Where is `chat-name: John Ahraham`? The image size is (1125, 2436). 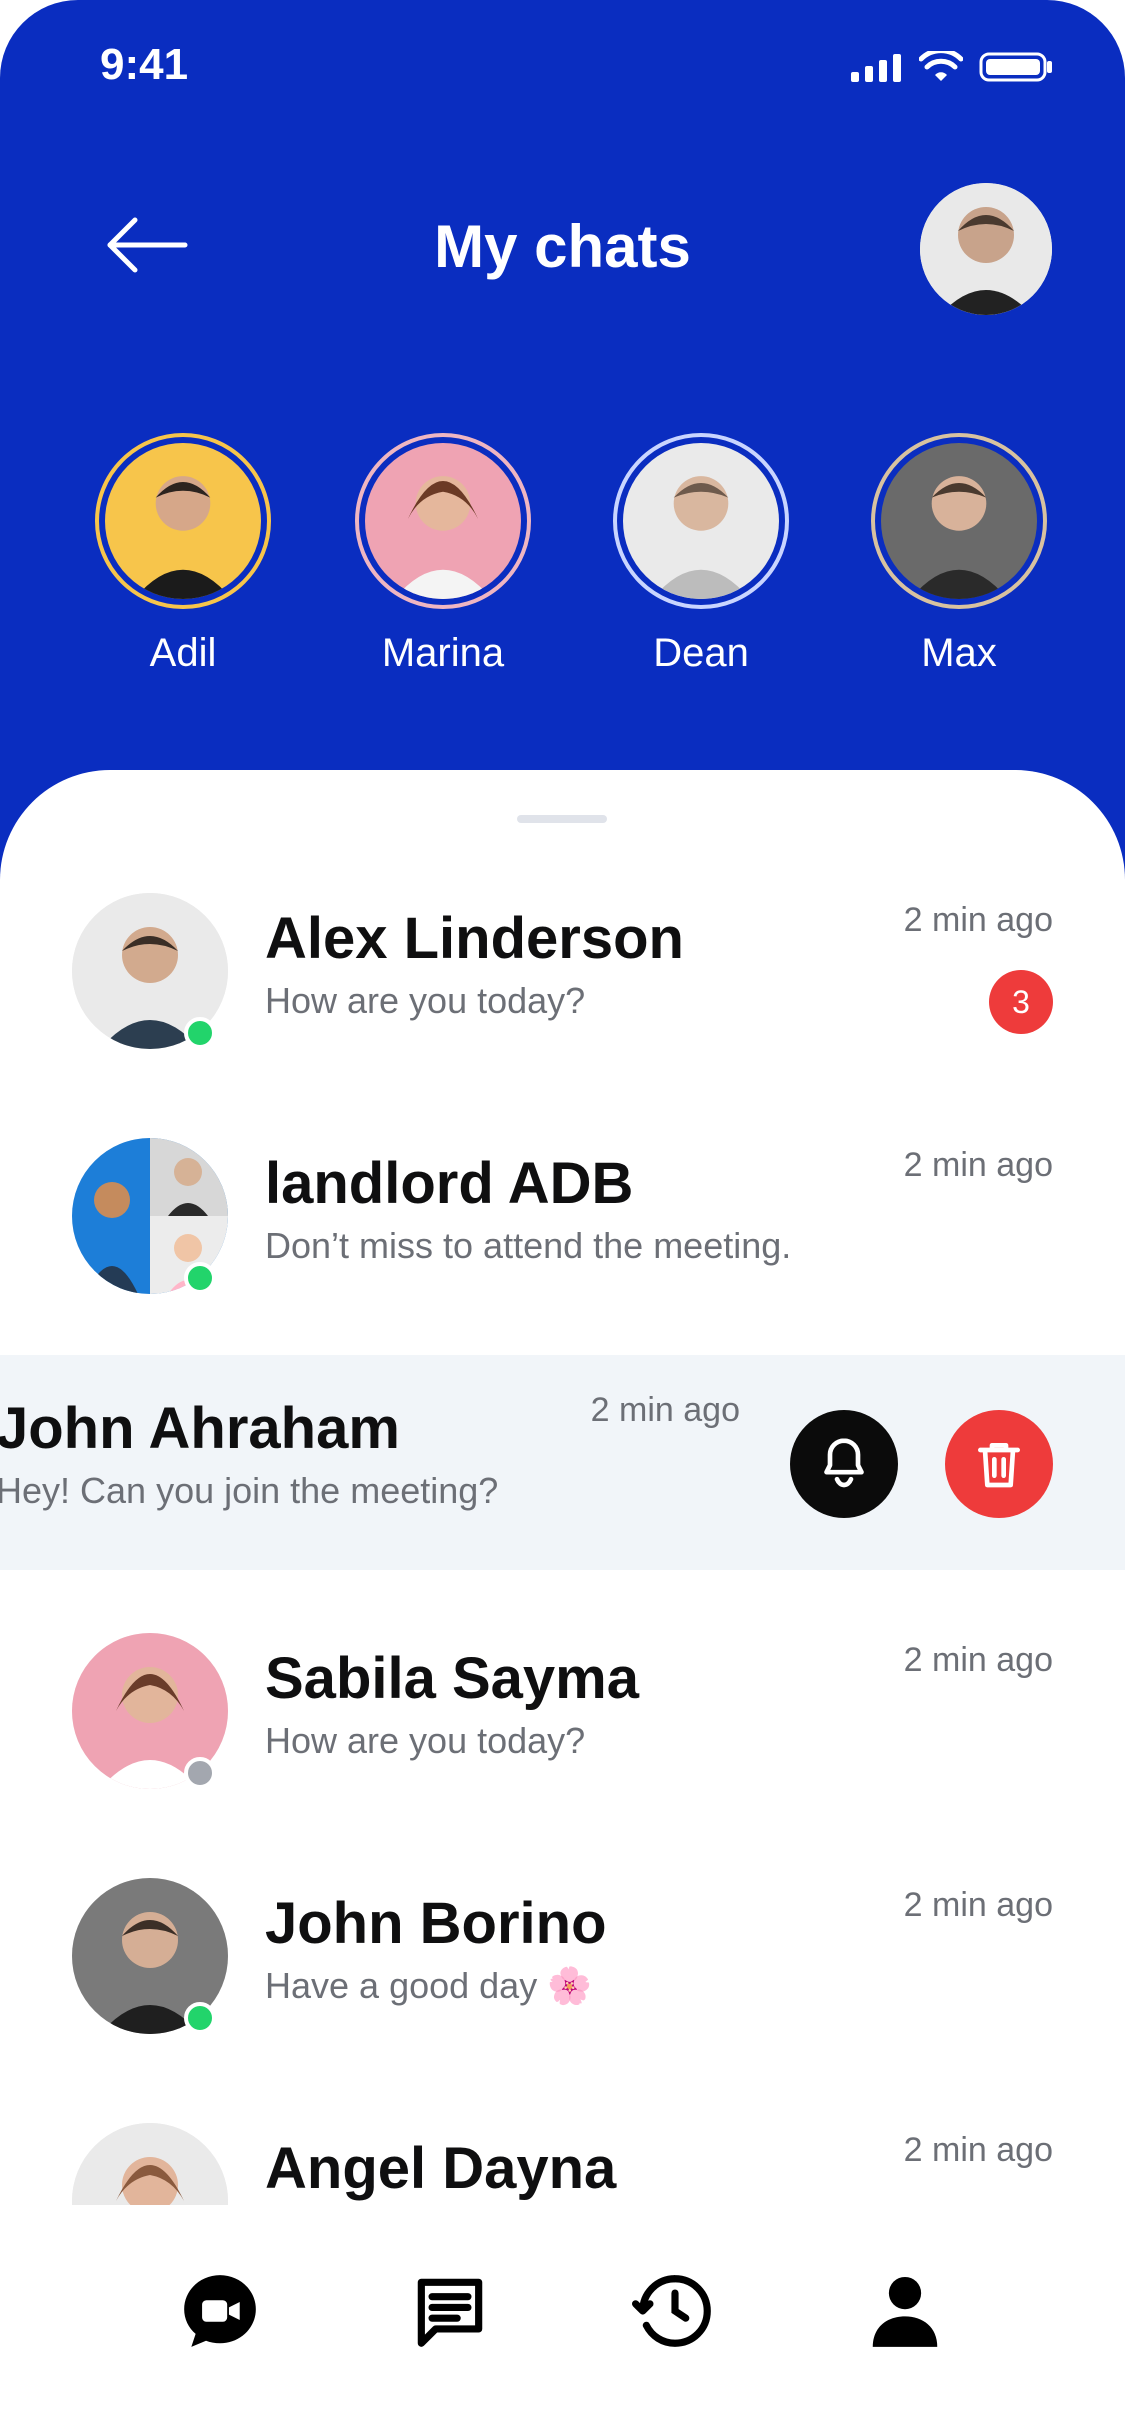
chat-name: John Ahraham is located at coordinates (200, 1428).